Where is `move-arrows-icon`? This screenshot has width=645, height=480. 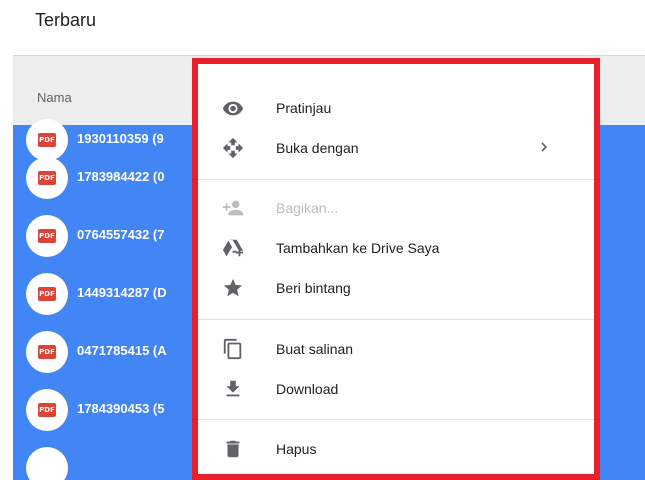
move-arrows-icon is located at coordinates (233, 148).